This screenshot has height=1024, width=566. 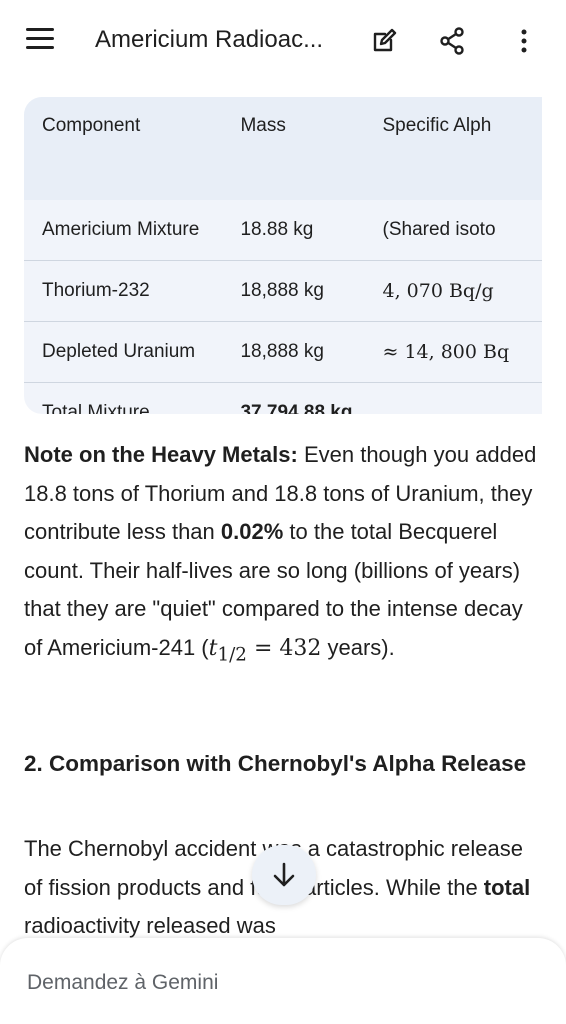 I want to click on table-cell: (Shared isoto, so click(x=461, y=230).